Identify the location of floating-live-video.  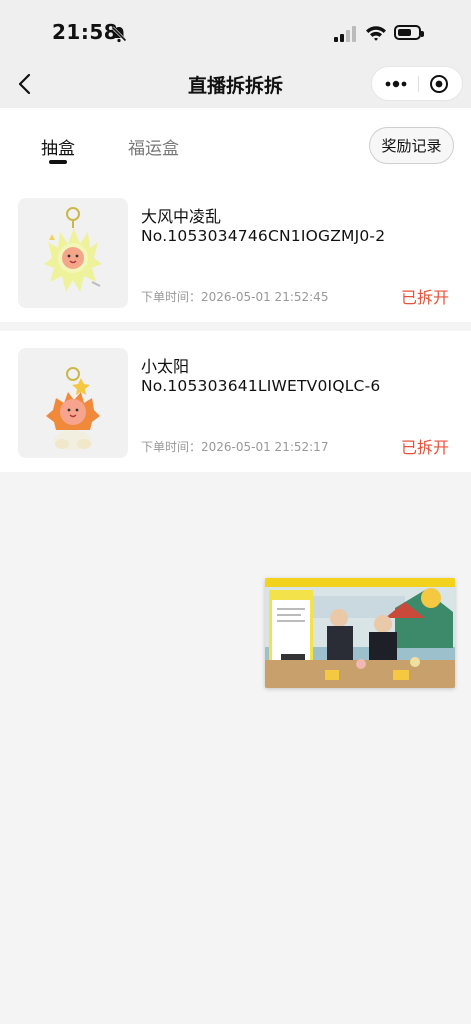
(360, 633).